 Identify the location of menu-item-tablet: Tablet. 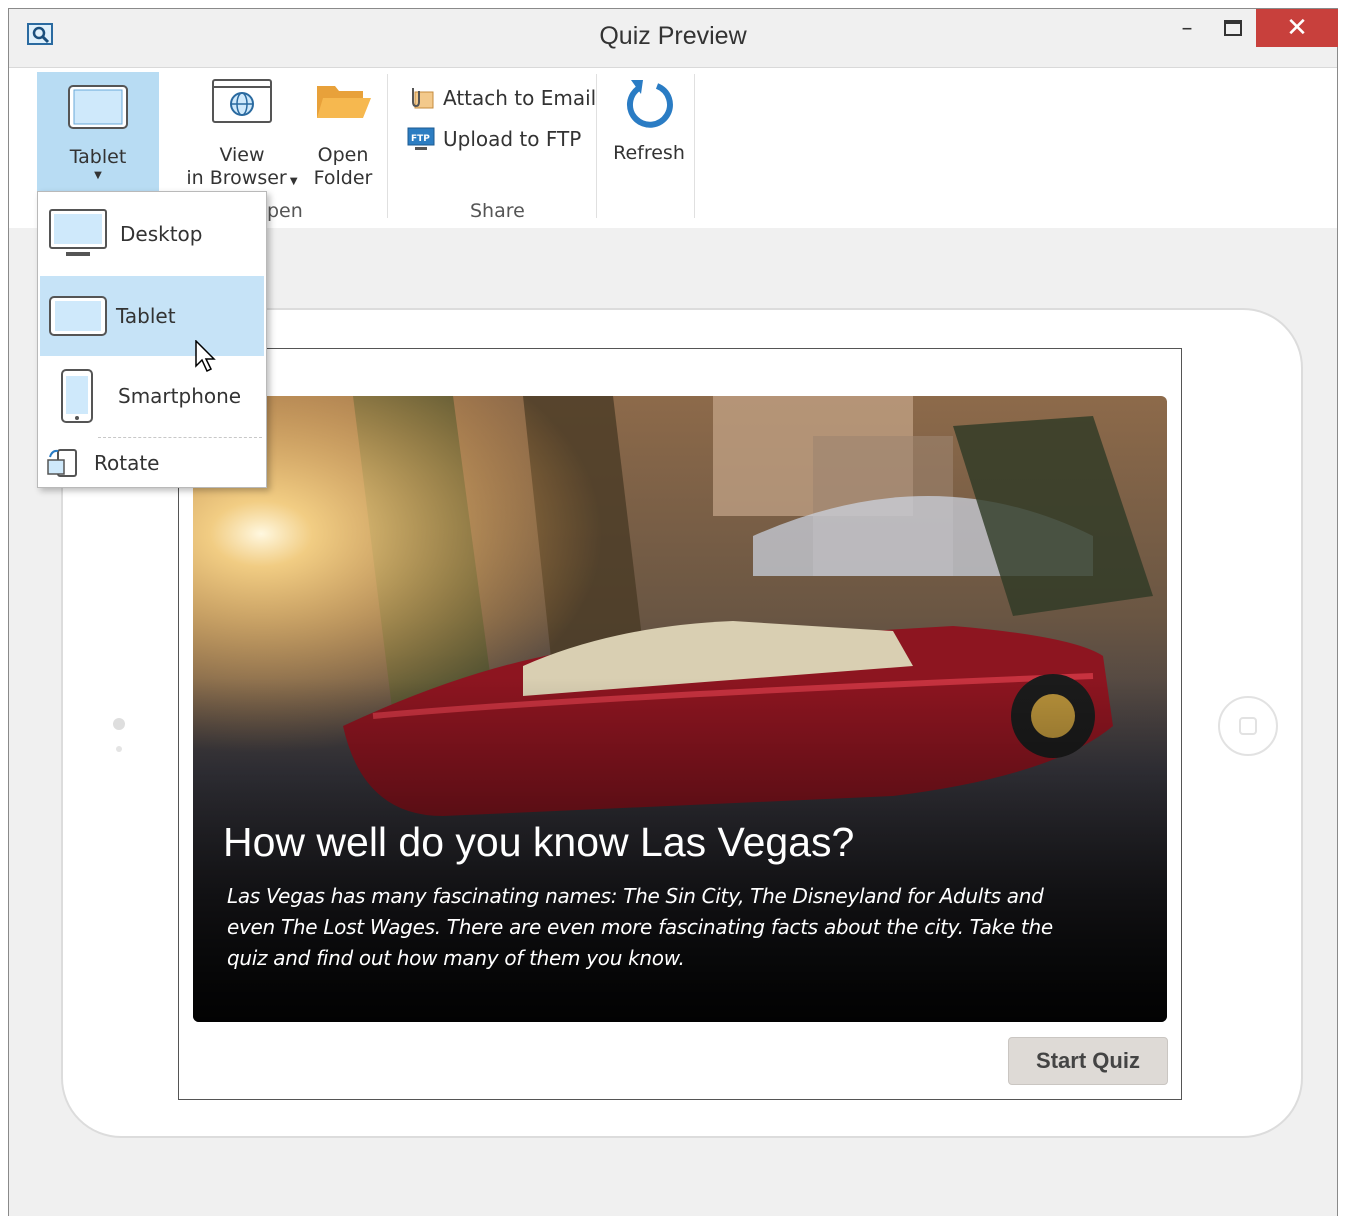
(152, 316).